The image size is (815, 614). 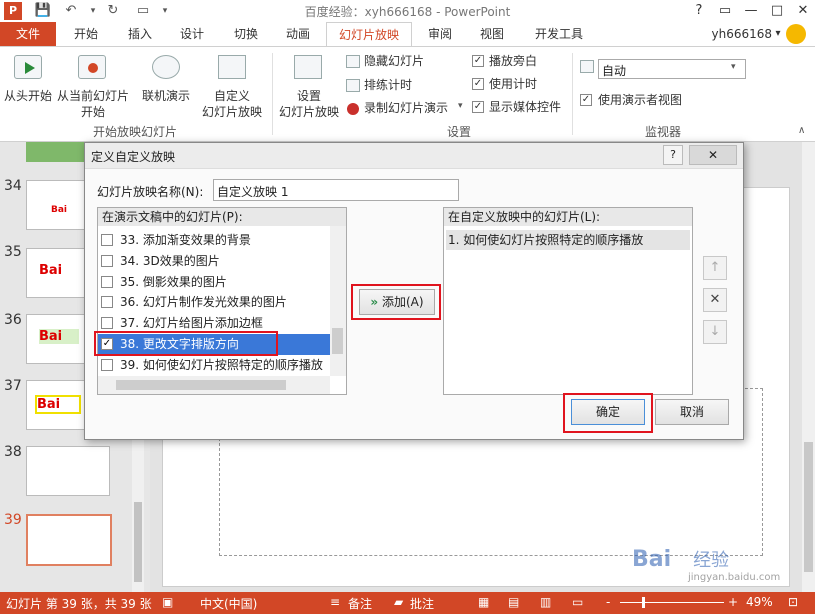 I want to click on sorter-view-icon: ▤, so click(x=513, y=602).